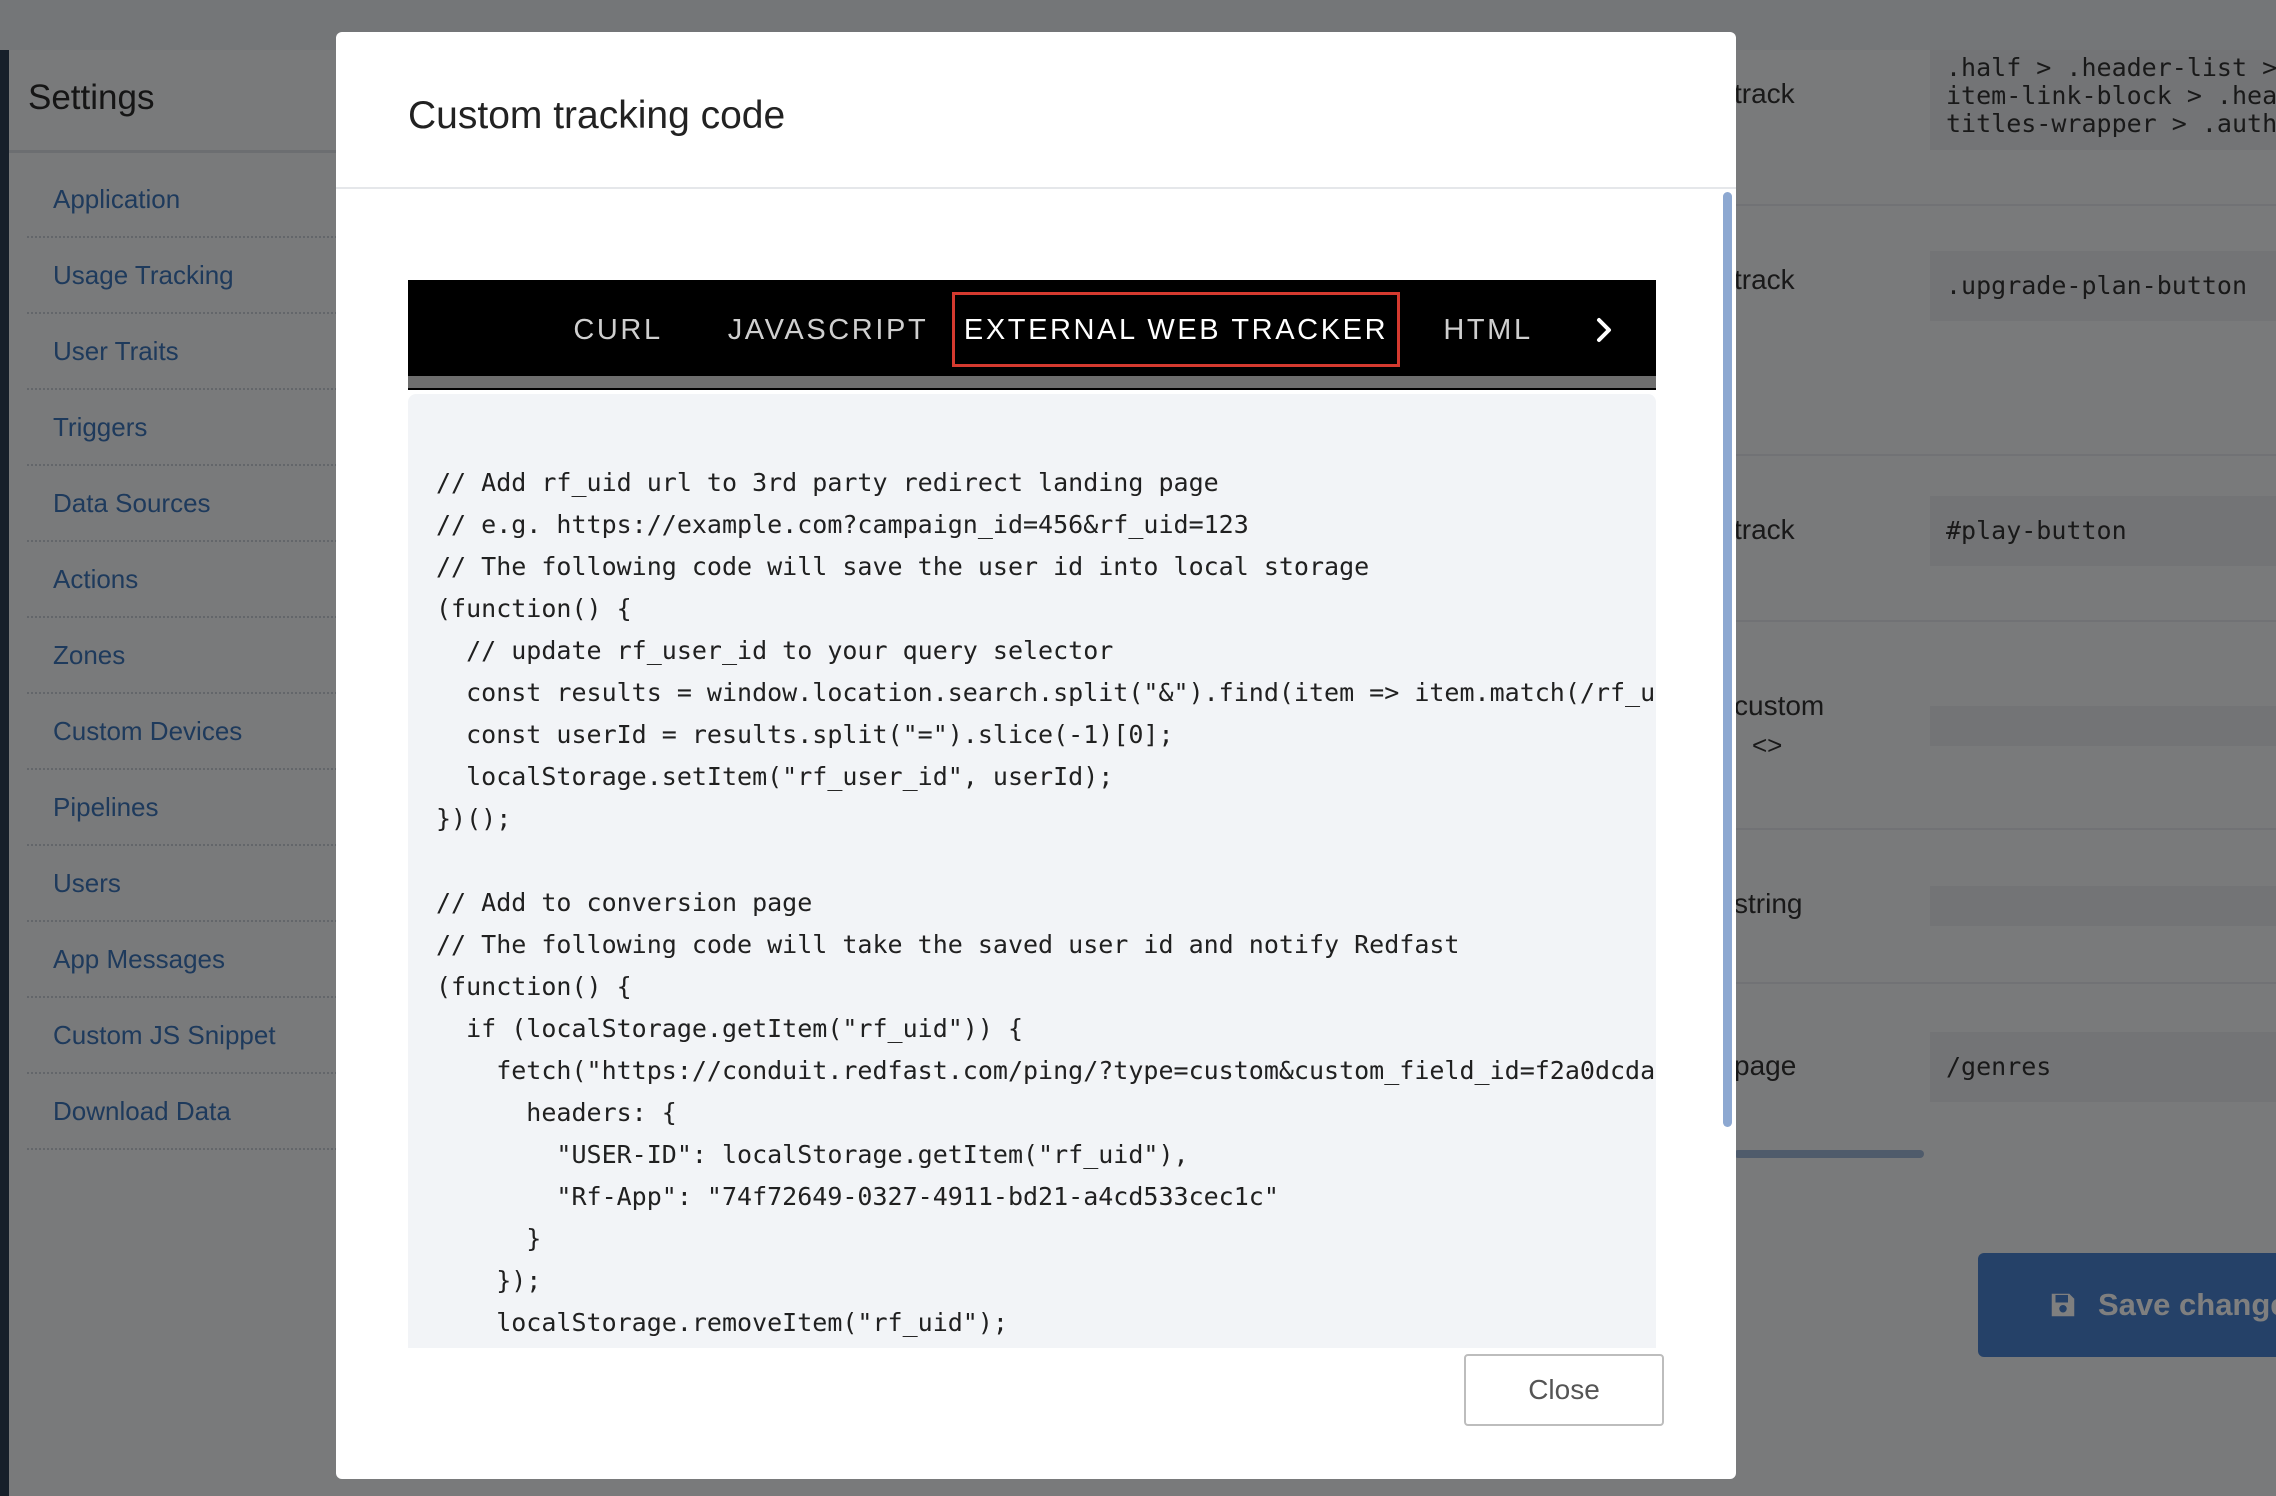 The image size is (2276, 1496). Describe the element at coordinates (828, 330) in the screenshot. I see `tab-javascript: JAVASCRIPT` at that location.